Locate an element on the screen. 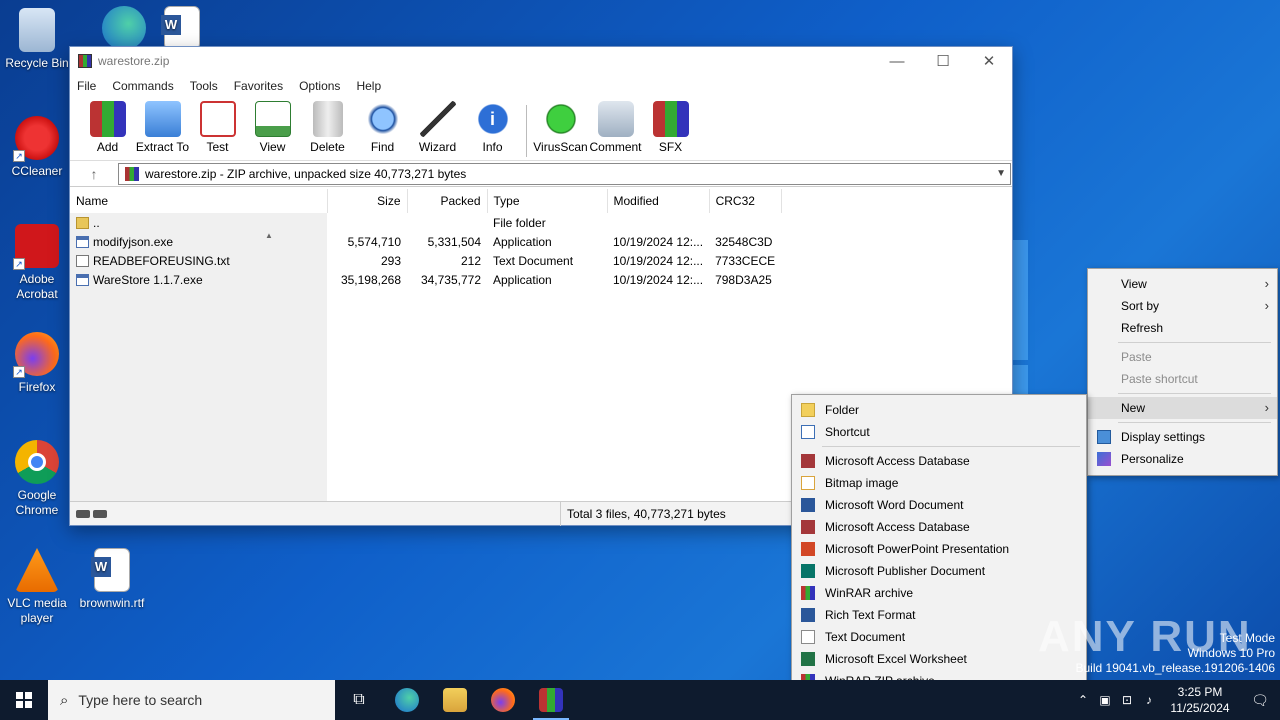 This screenshot has width=1280, height=720. minimize-button: — is located at coordinates (897, 61).